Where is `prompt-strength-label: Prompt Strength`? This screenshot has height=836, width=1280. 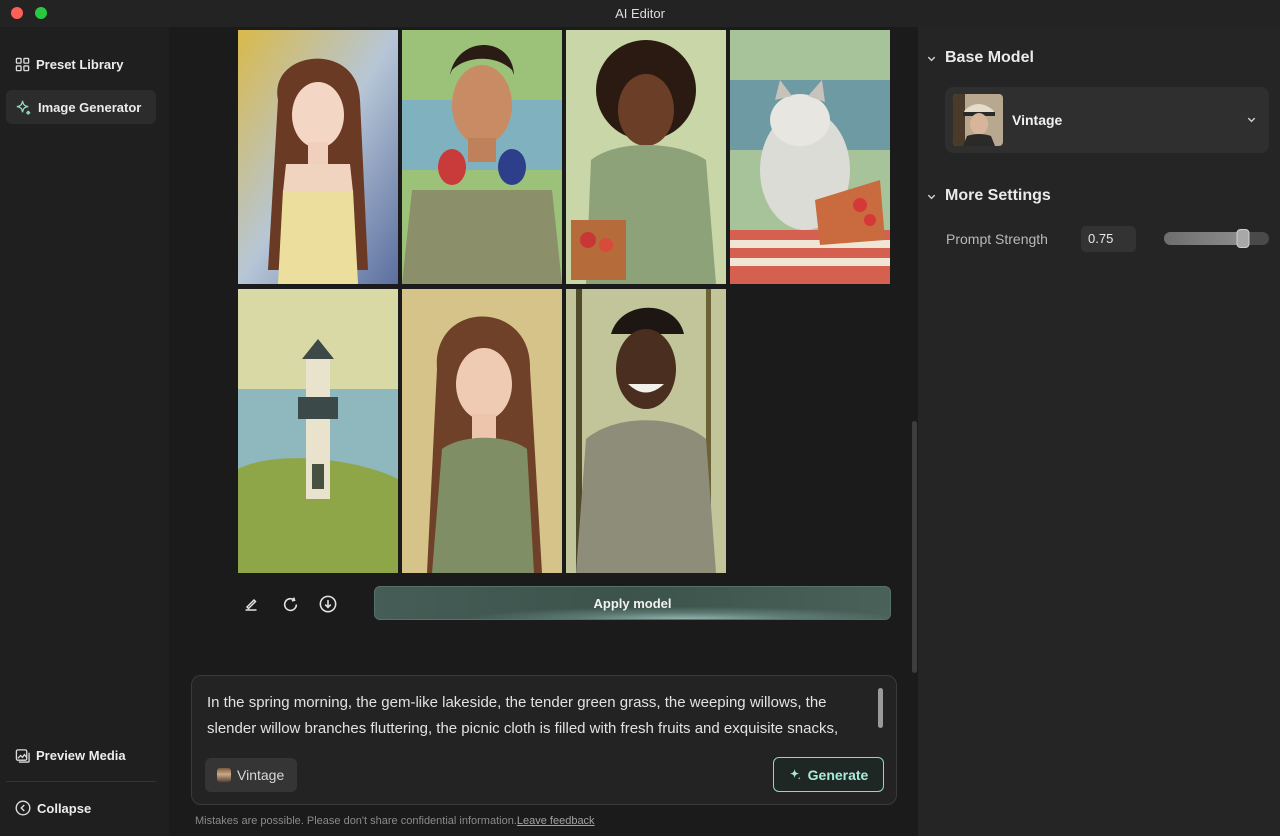 prompt-strength-label: Prompt Strength is located at coordinates (997, 239).